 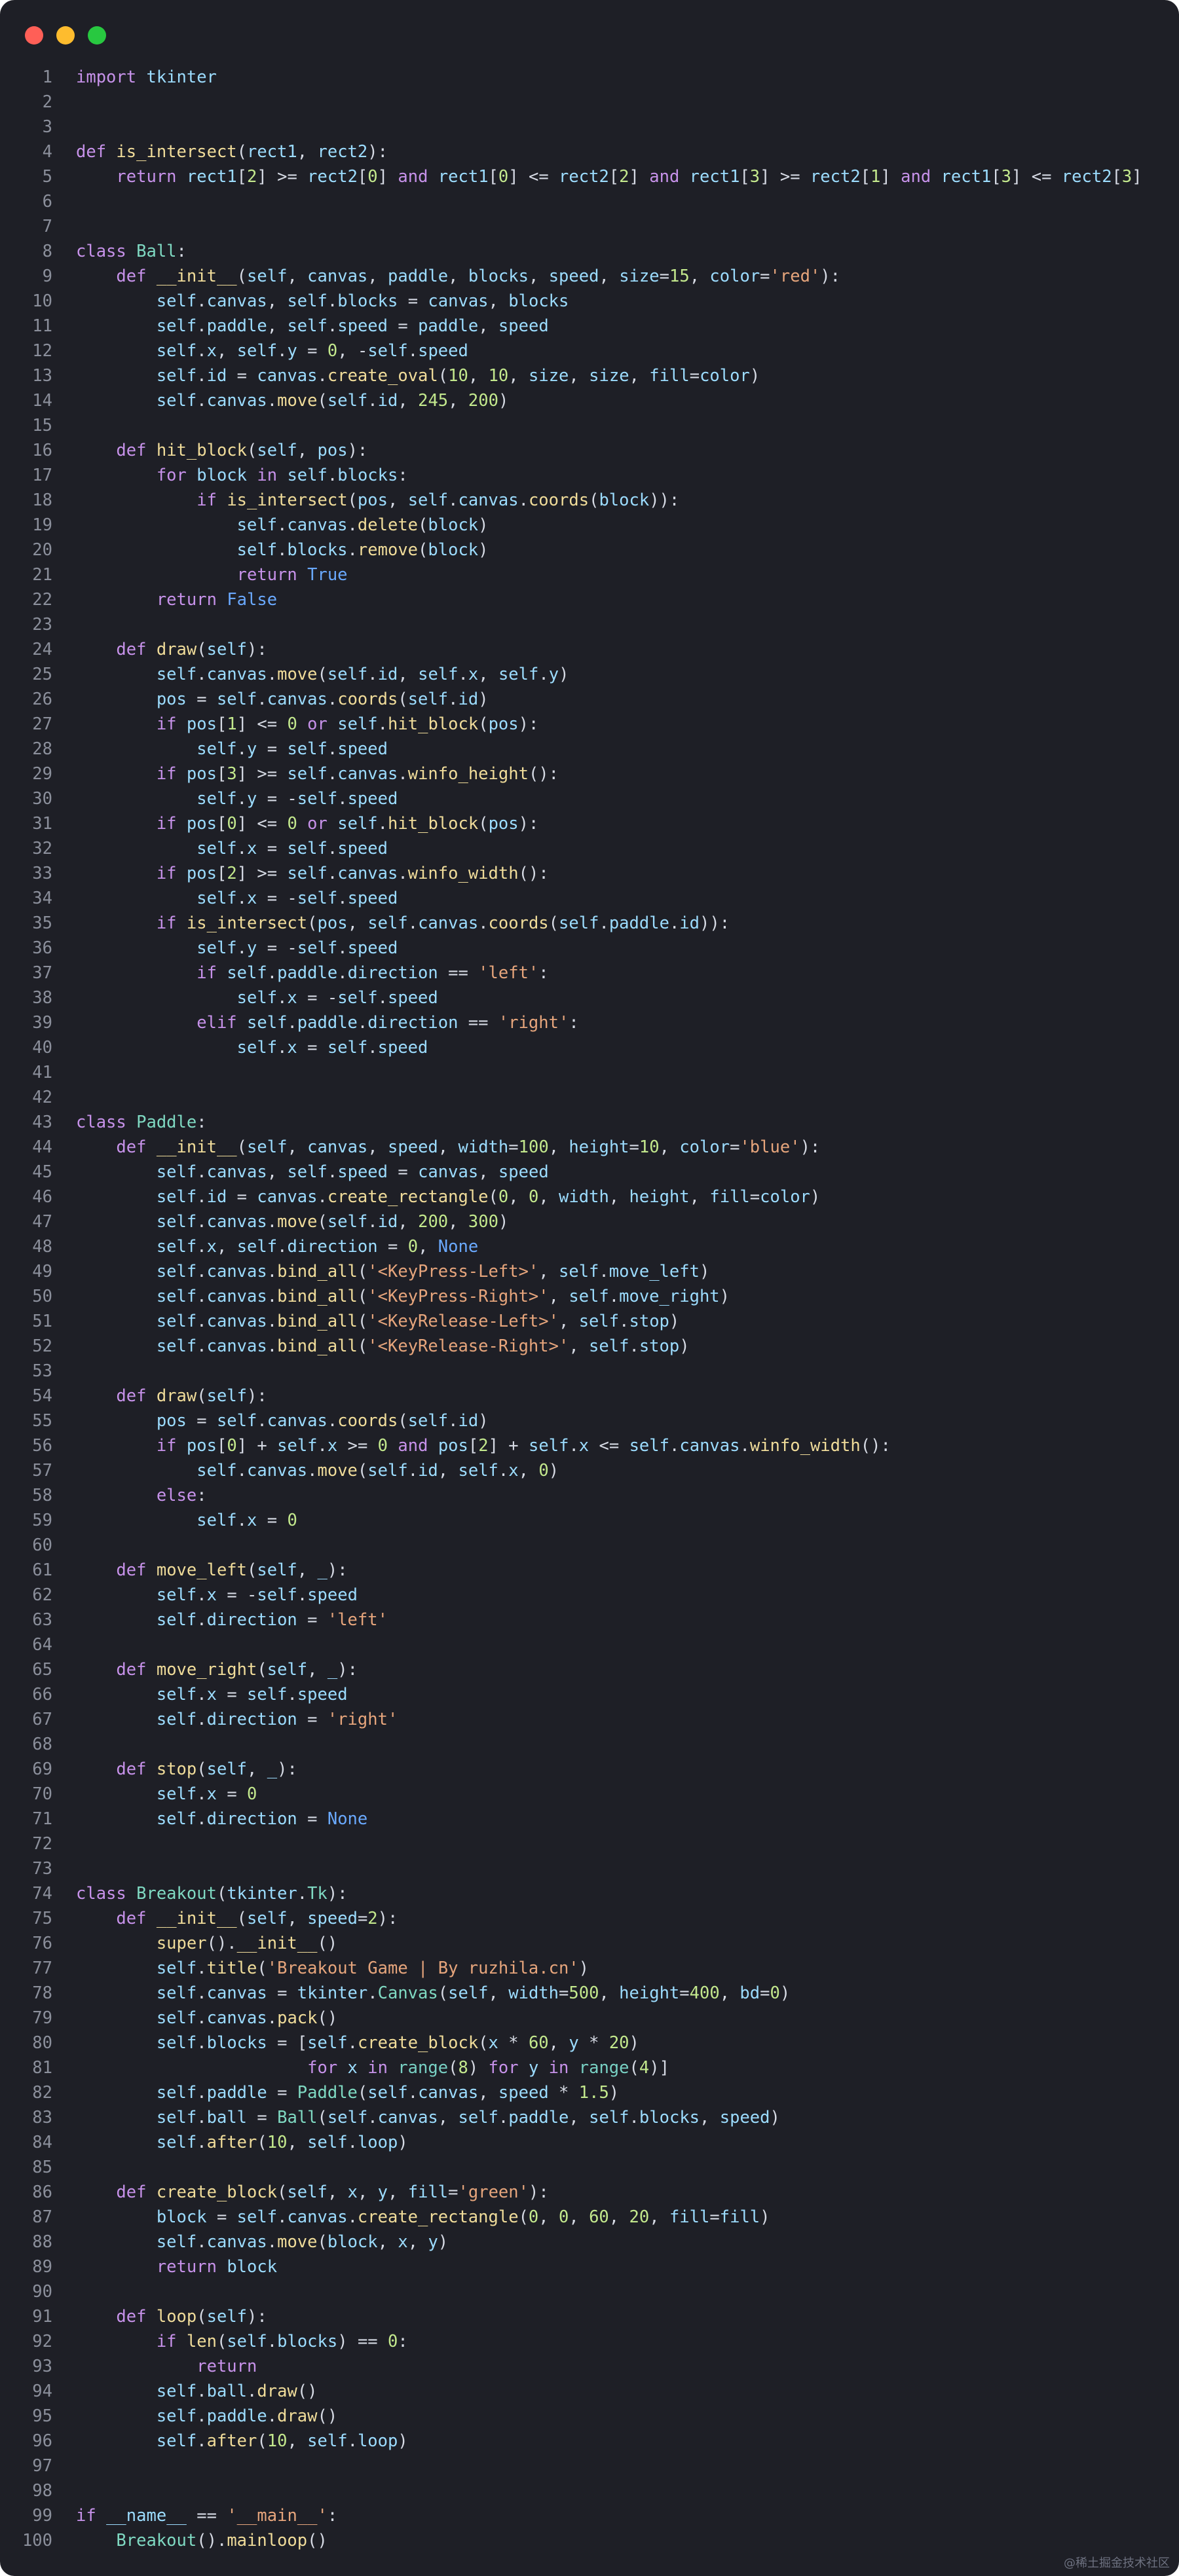 What do you see at coordinates (544, 774) in the screenshot?
I see `code-token: ():` at bounding box center [544, 774].